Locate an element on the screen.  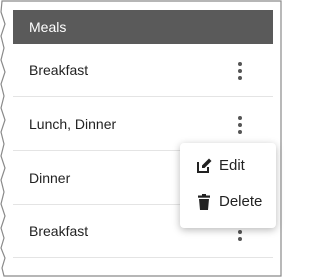
meals-header-label: Meals is located at coordinates (48, 27).